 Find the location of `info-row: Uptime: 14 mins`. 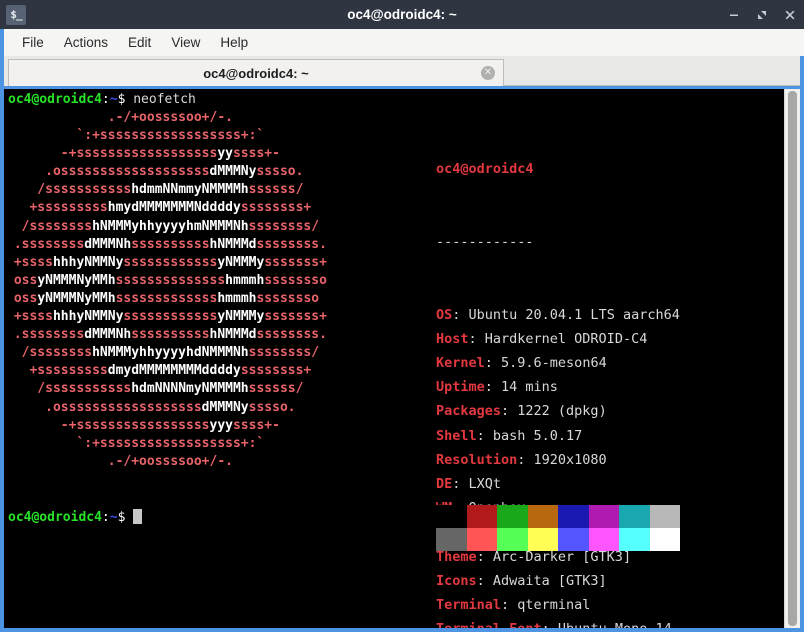

info-row: Uptime: 14 mins is located at coordinates (558, 387).